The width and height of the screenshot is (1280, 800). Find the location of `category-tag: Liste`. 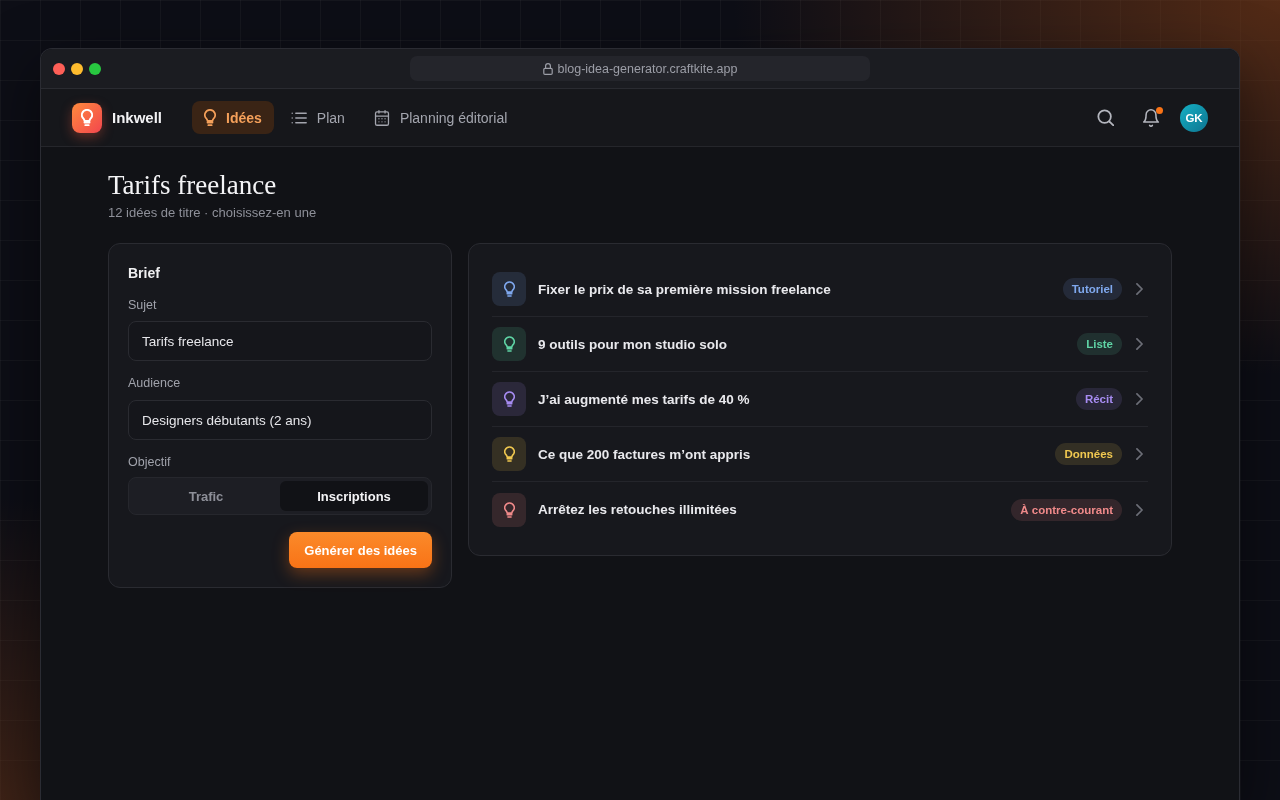

category-tag: Liste is located at coordinates (1099, 344).